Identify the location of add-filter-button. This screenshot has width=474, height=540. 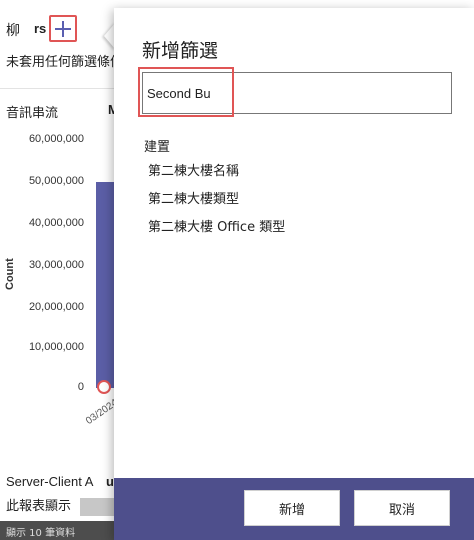
(63, 28).